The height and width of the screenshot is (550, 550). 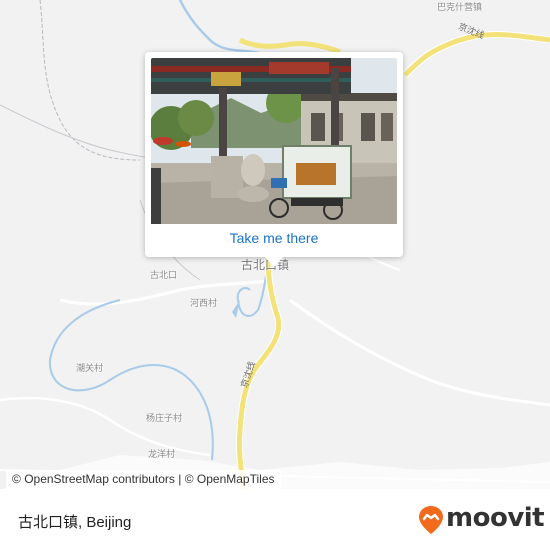 I want to click on place-label: 龙洋村, so click(x=162, y=455).